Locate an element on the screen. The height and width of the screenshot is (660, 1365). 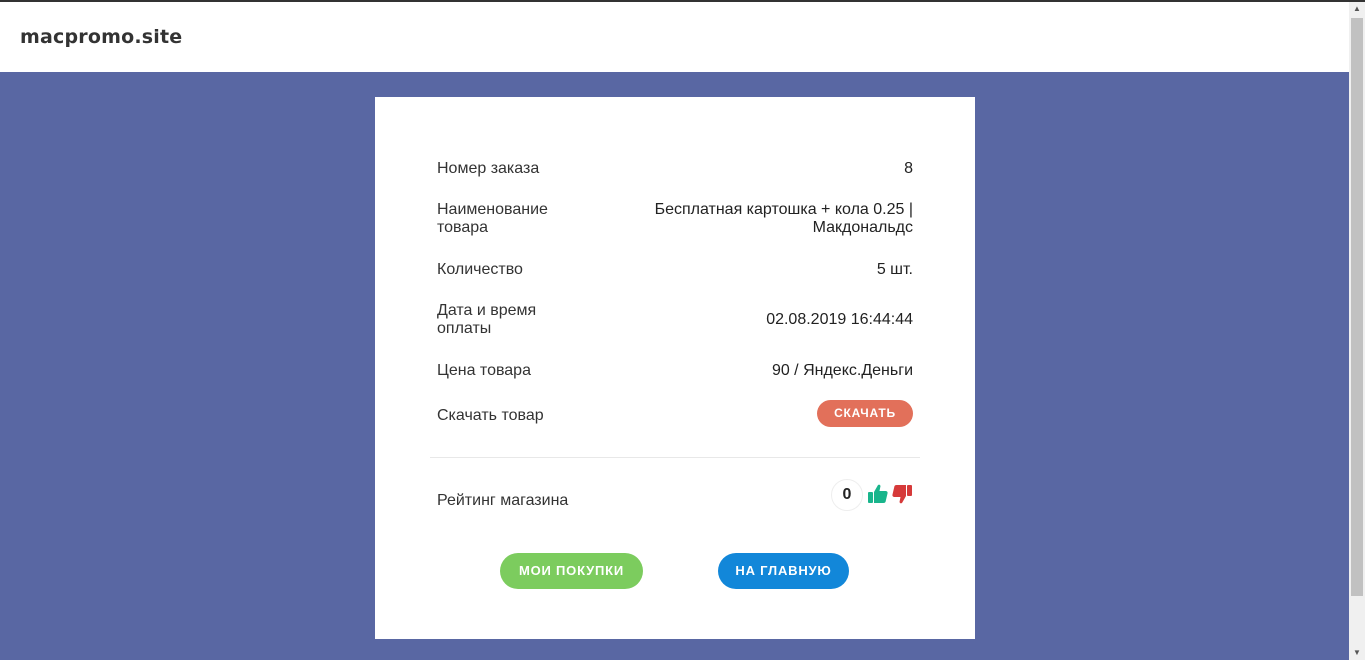
quantity-value: 5 шт. is located at coordinates (894, 269).